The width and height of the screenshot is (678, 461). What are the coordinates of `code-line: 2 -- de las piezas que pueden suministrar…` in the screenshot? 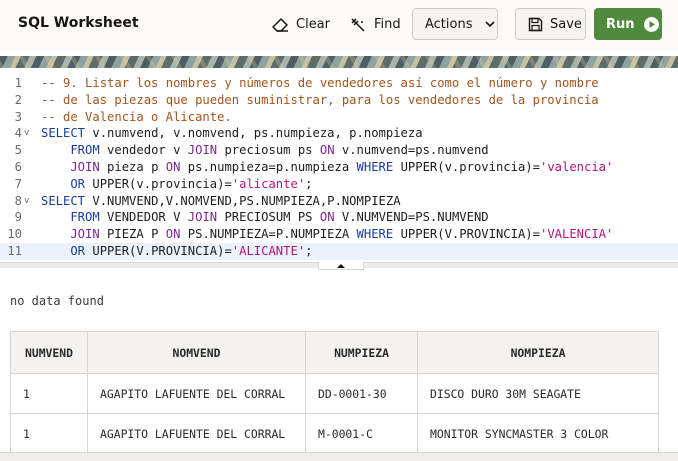 It's located at (339, 100).